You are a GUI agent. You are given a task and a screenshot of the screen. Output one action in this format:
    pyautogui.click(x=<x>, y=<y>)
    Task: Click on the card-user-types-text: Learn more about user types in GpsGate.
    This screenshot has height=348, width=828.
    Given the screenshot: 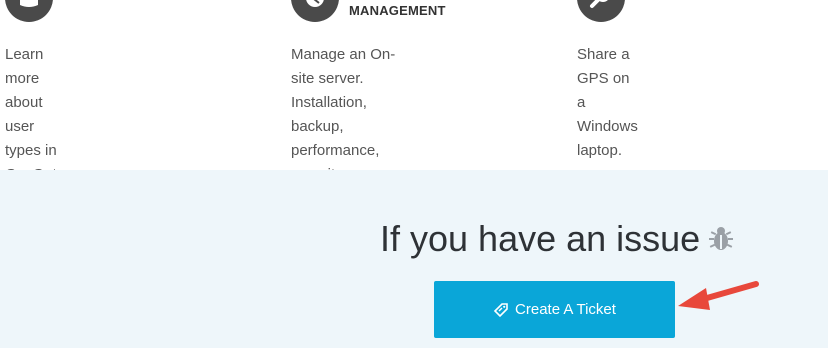 What is the action you would take?
    pyautogui.click(x=37, y=114)
    